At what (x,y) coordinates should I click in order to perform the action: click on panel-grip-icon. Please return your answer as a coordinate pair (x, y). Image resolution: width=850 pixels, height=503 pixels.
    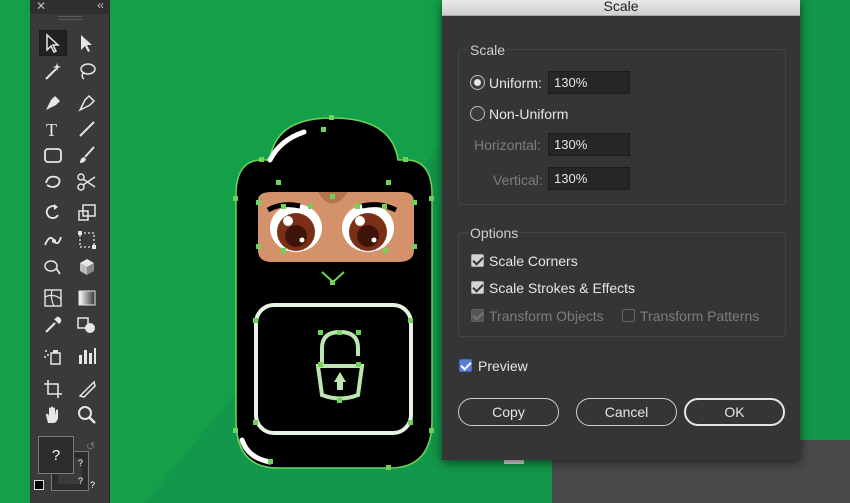
    Looking at the image, I should click on (70, 18).